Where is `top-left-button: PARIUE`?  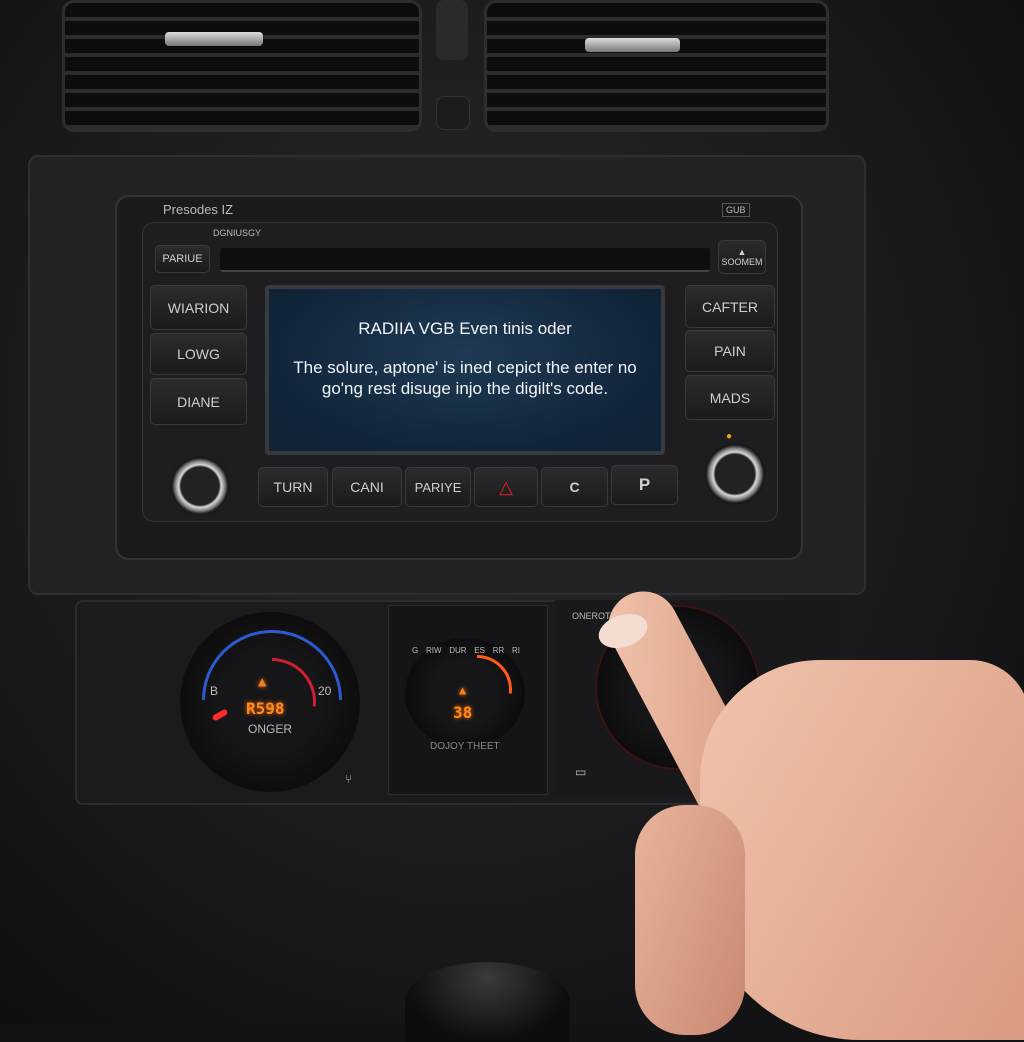 top-left-button: PARIUE is located at coordinates (182, 259).